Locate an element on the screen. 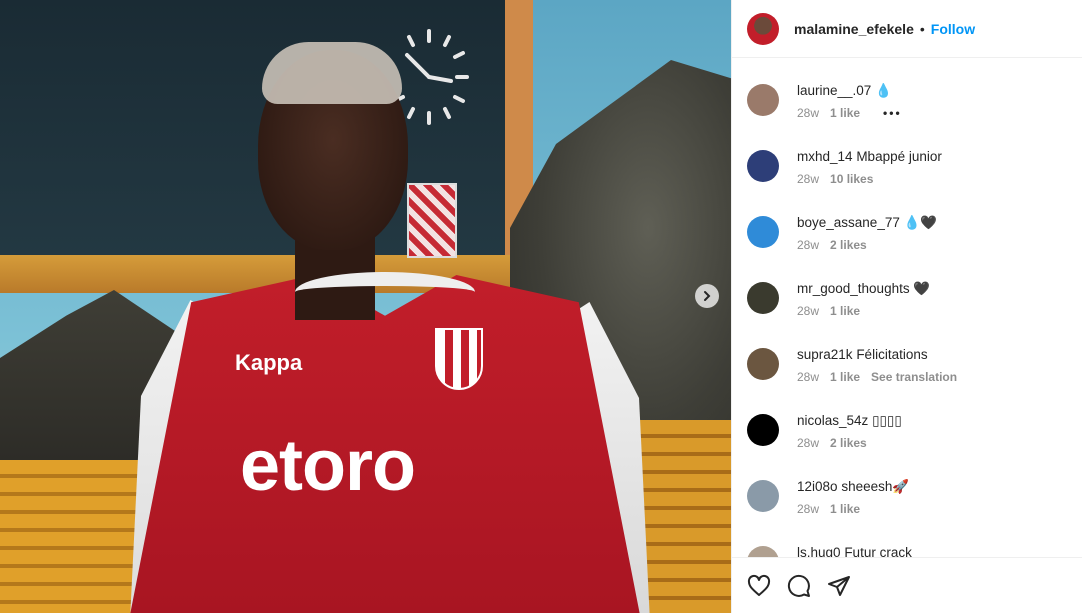 Image resolution: width=1082 pixels, height=613 pixels. comment-text: Mbappé junior is located at coordinates (899, 156).